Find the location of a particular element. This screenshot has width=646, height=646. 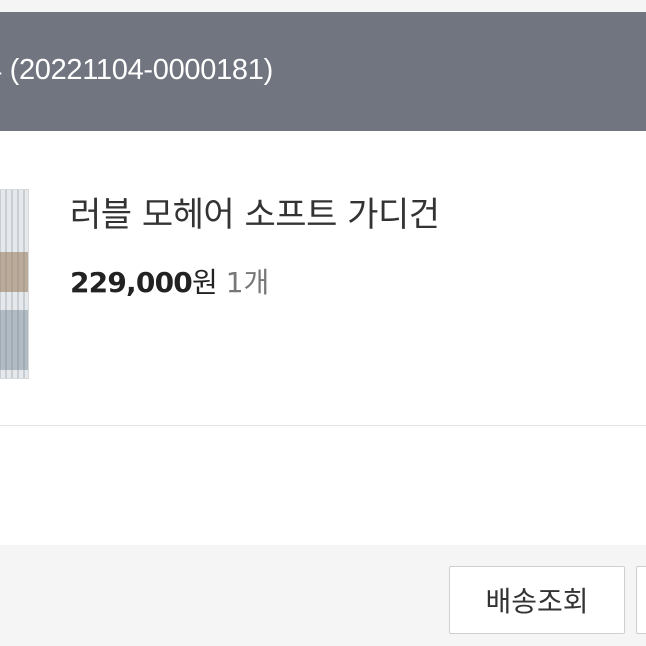

top-strip is located at coordinates (323, 6).